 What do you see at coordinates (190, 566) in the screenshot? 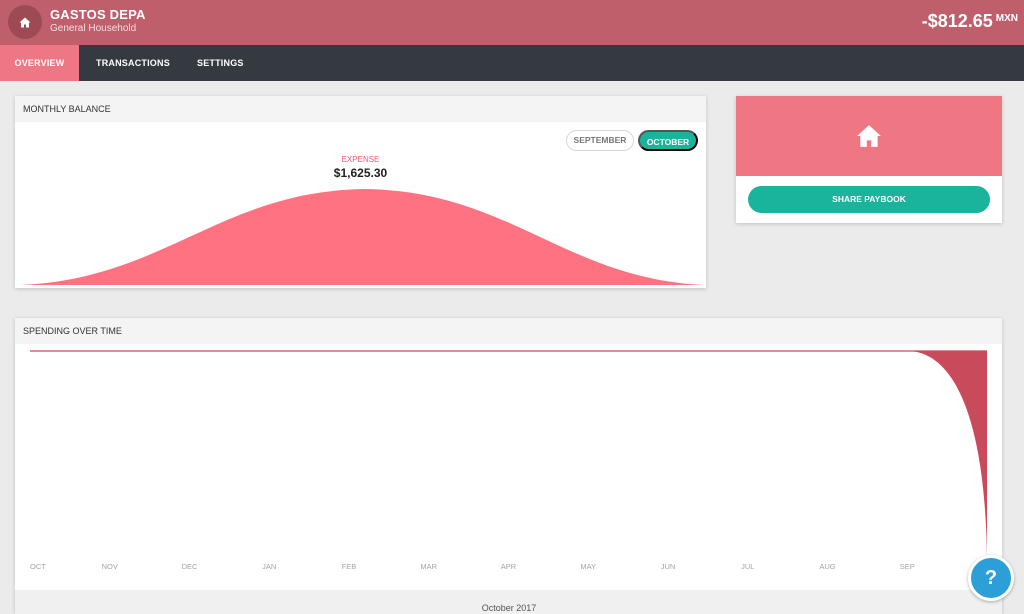
I see `x-tick-label: DEC` at bounding box center [190, 566].